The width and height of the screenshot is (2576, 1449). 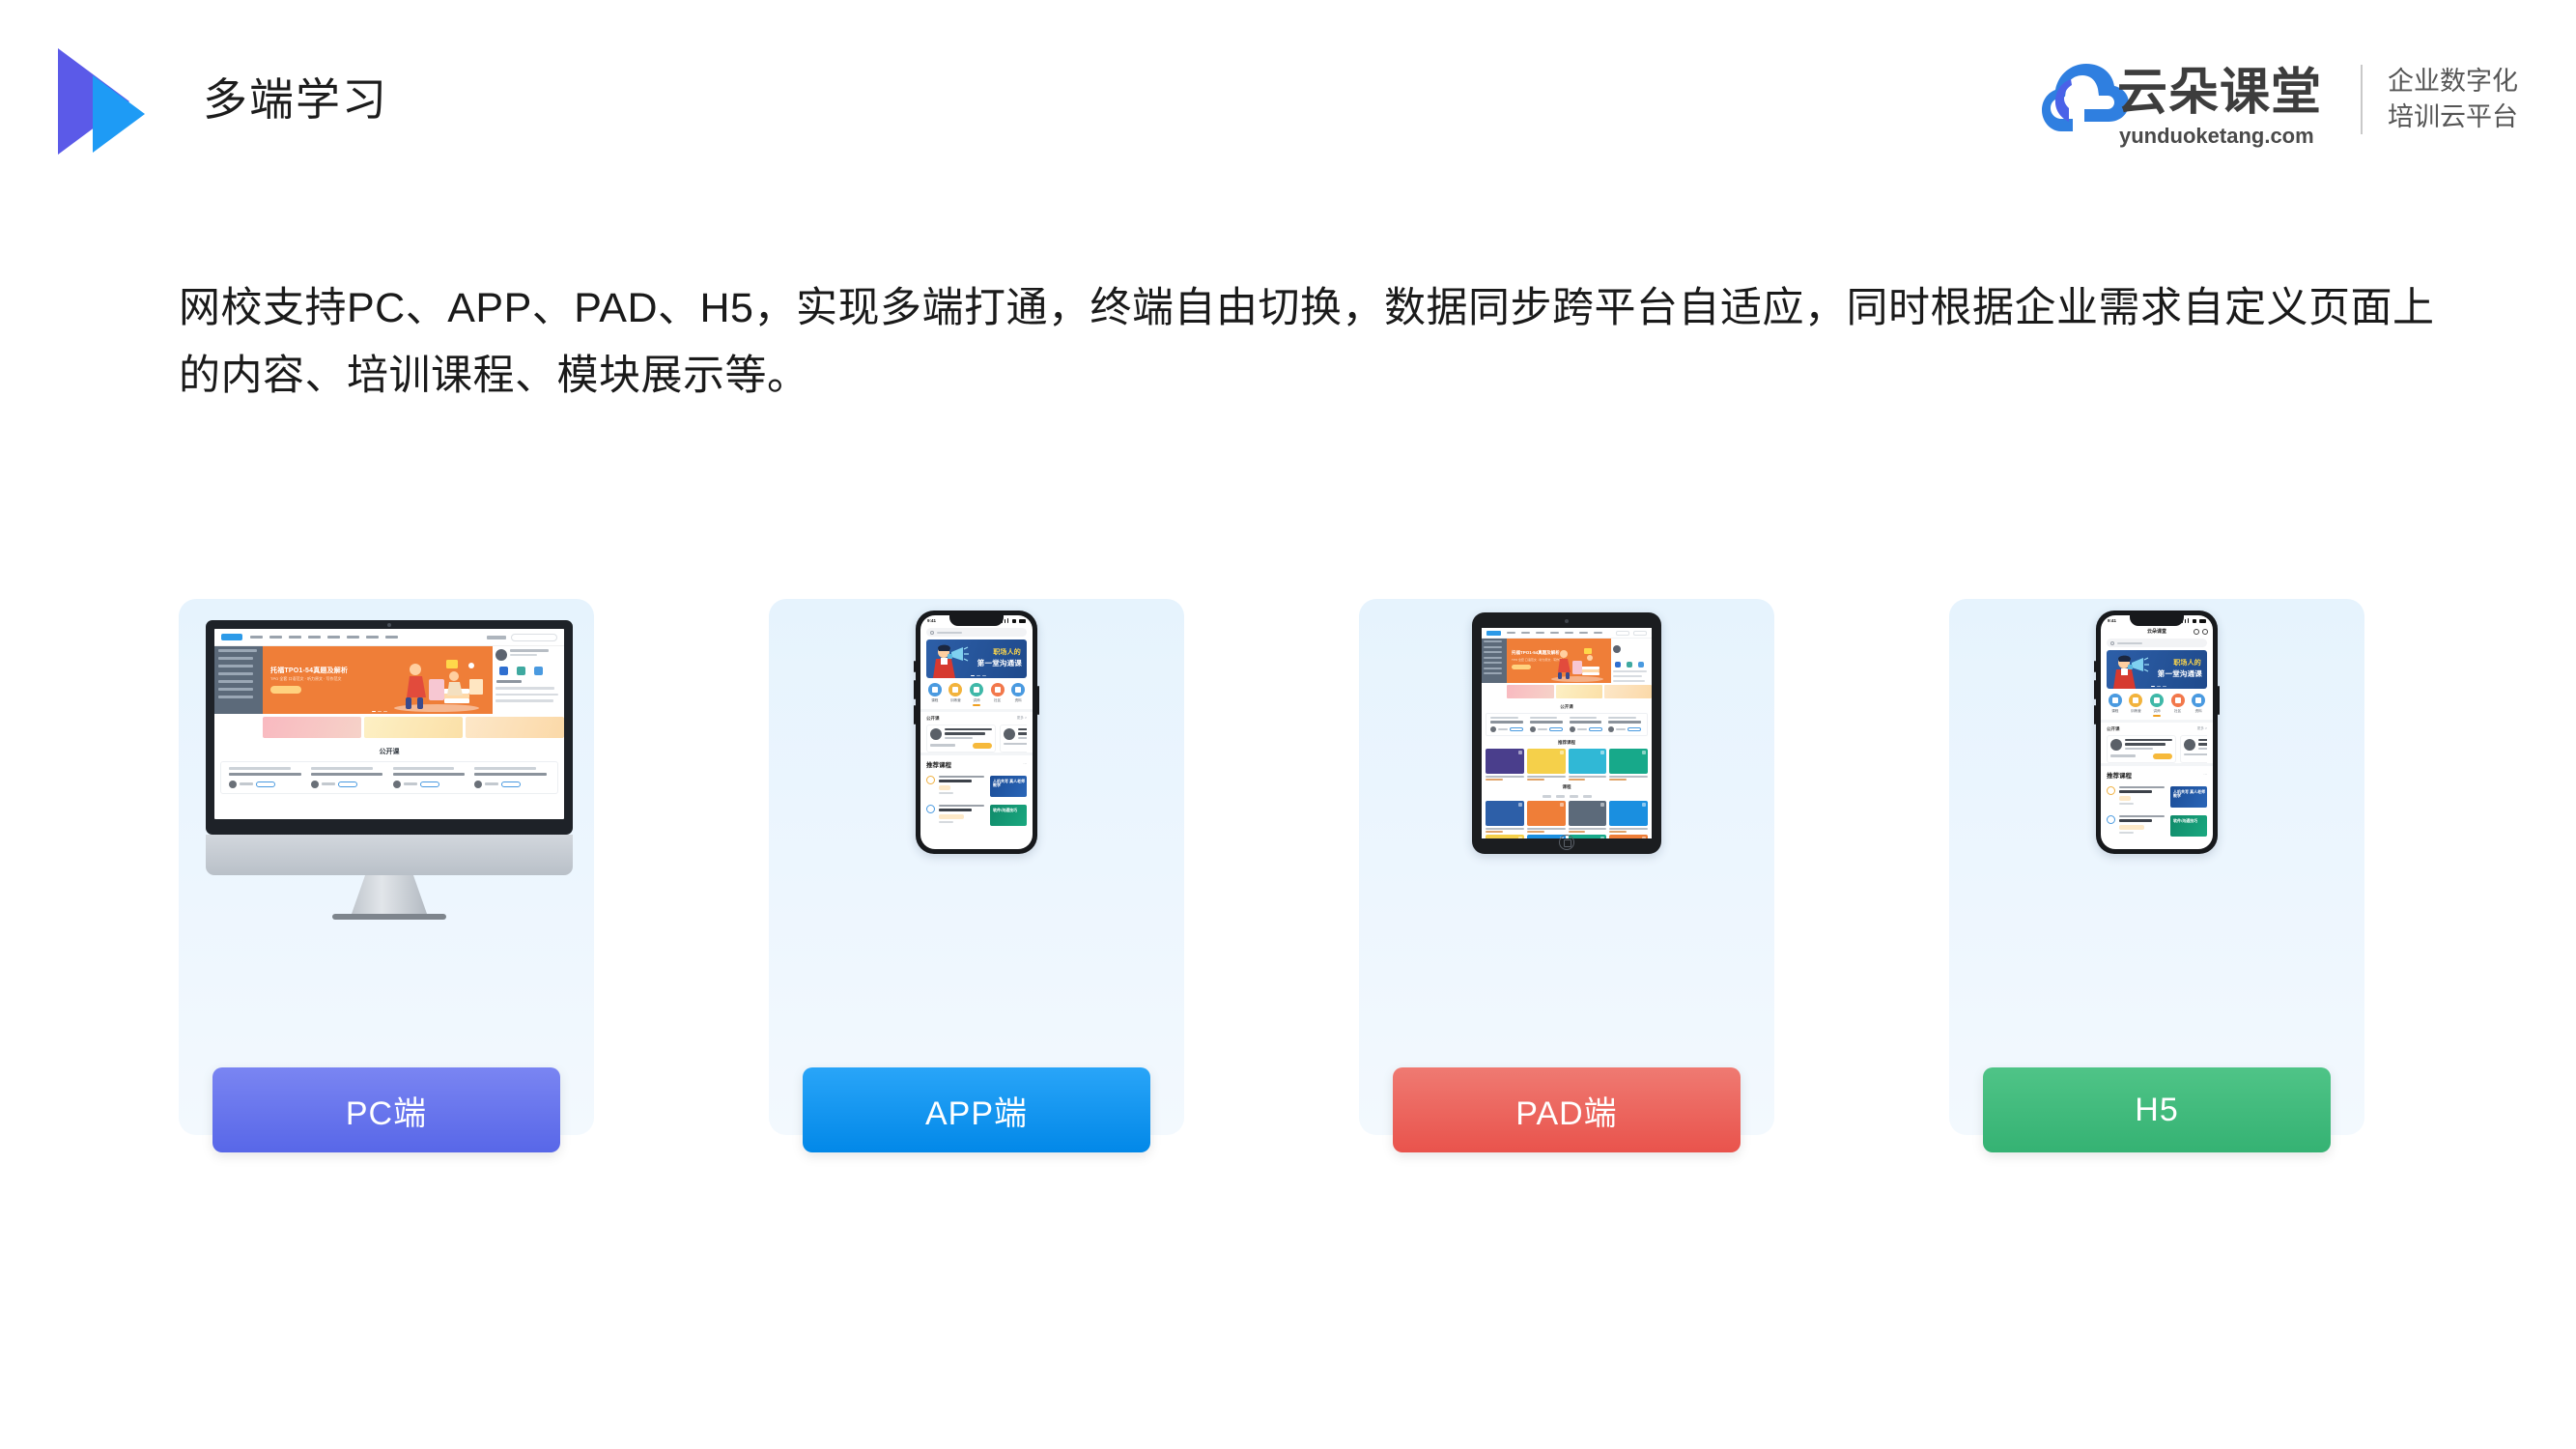 I want to click on pad-site-rightrail, so click(x=1631, y=661).